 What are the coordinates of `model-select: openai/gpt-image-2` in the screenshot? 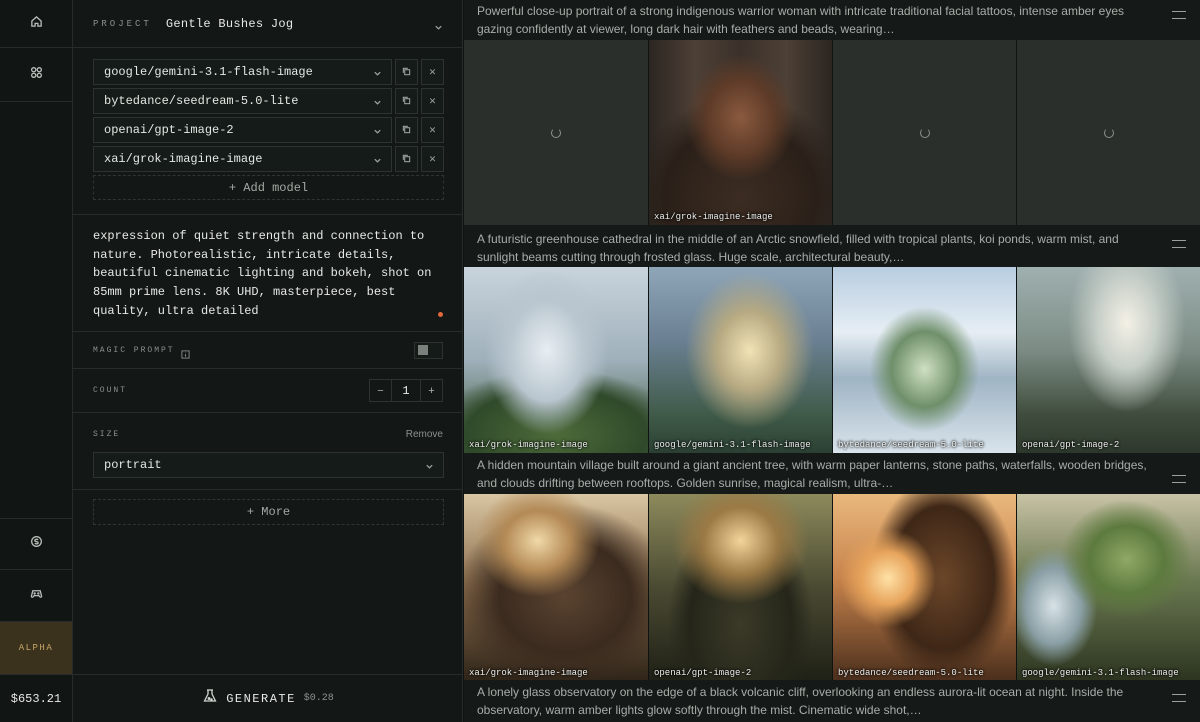 It's located at (243, 130).